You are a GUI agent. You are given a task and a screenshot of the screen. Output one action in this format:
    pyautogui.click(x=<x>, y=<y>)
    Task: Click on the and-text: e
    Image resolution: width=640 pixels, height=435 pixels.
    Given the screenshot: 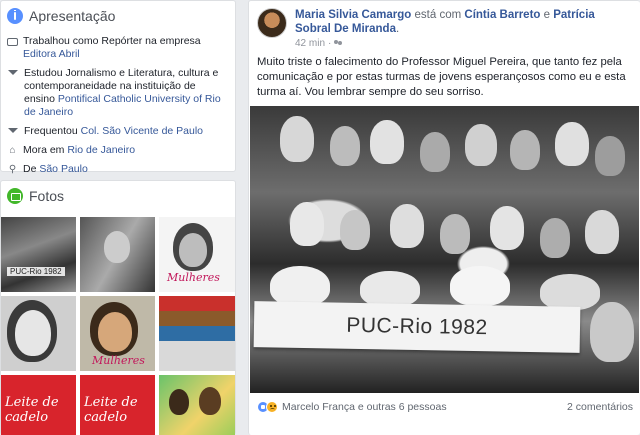 What is the action you would take?
    pyautogui.click(x=547, y=15)
    